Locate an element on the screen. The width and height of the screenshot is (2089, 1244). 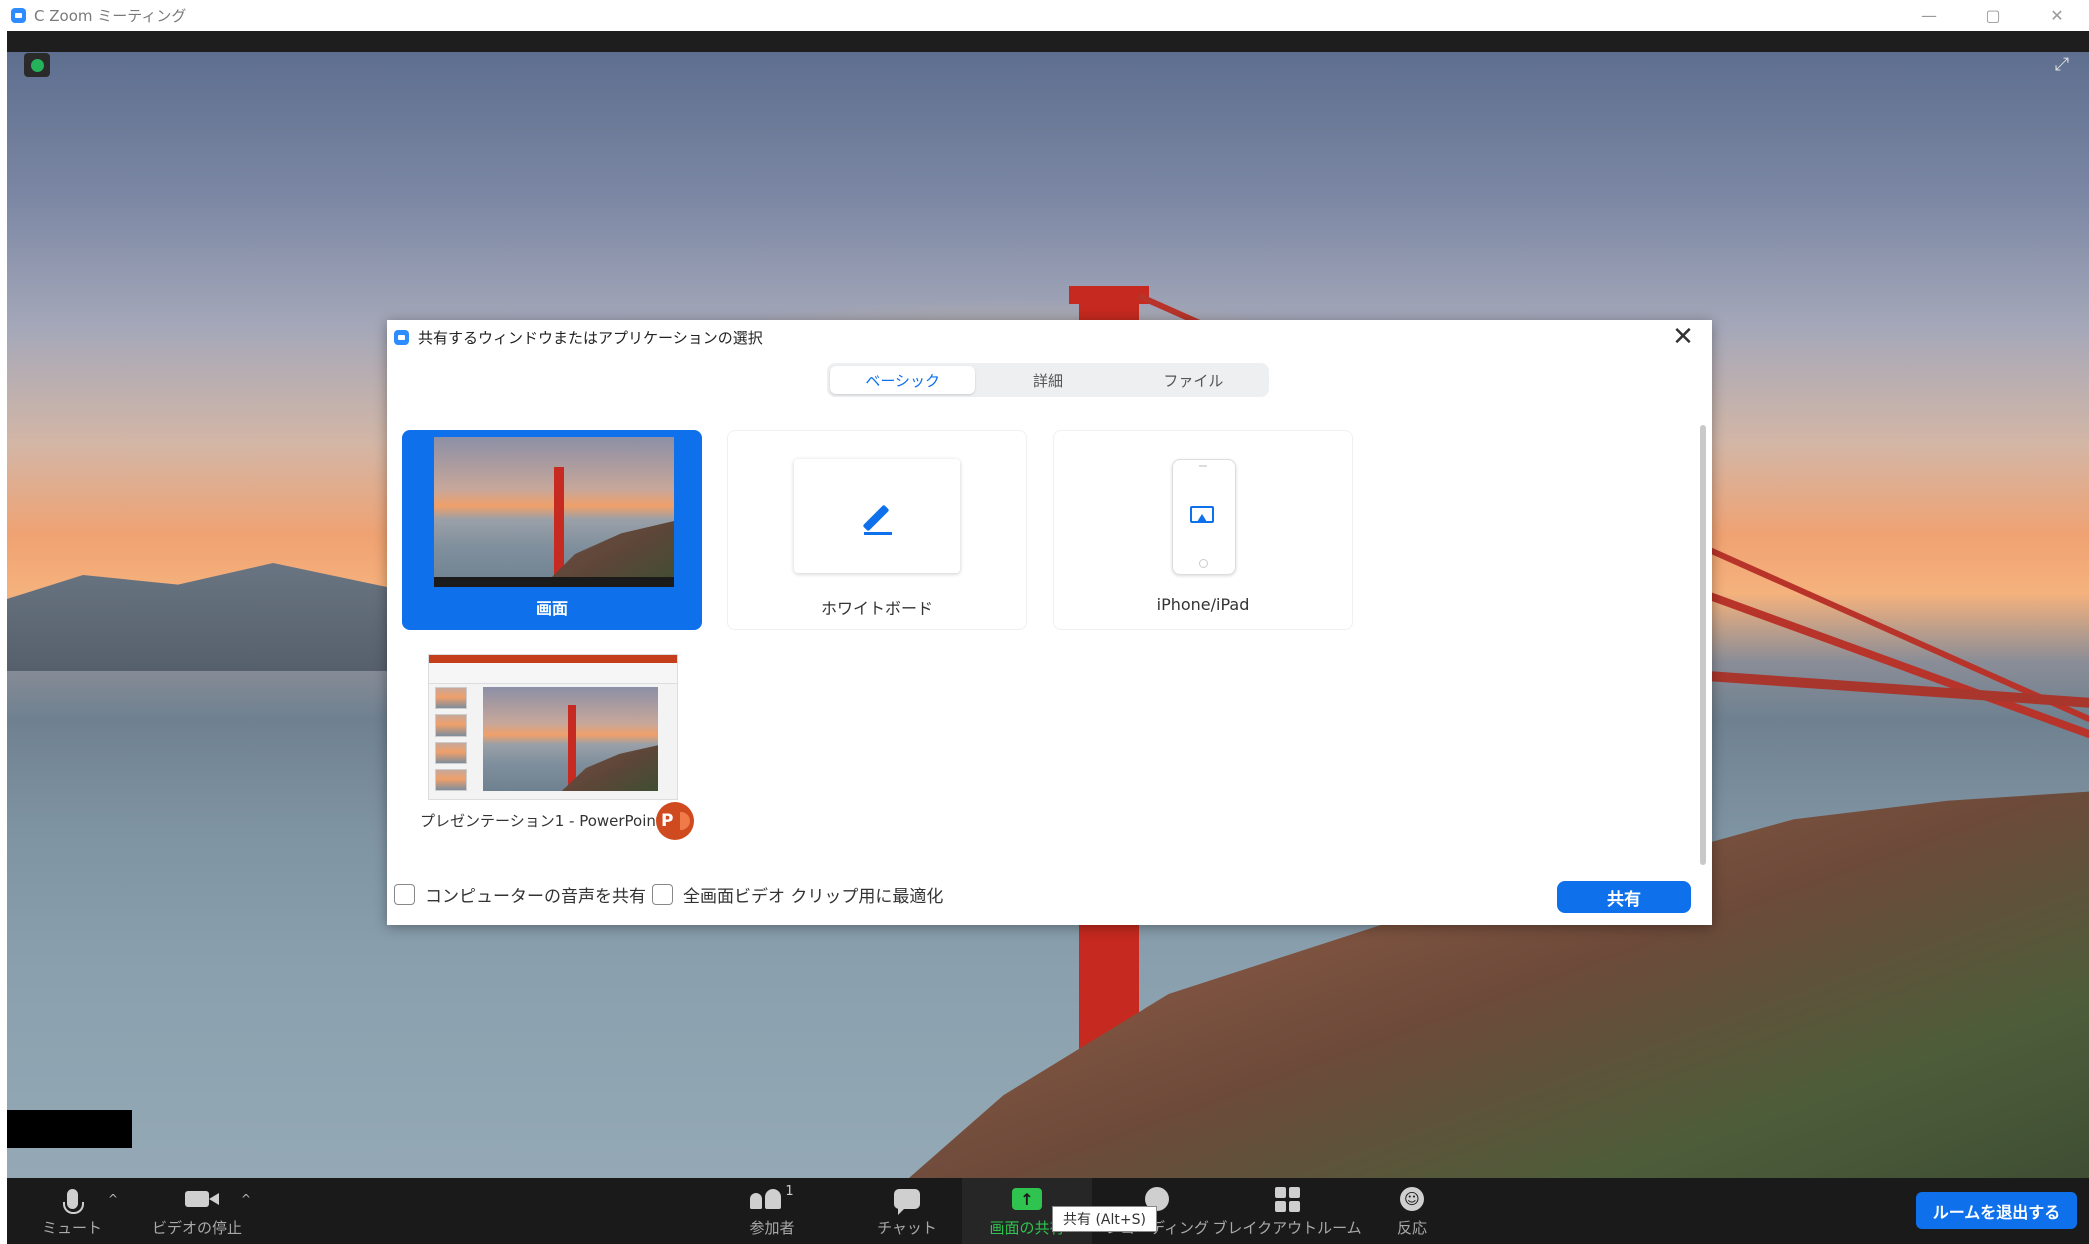
share-option-powerpoint: プレゼンテーション1 - PowerPoint P is located at coordinates (552, 750).